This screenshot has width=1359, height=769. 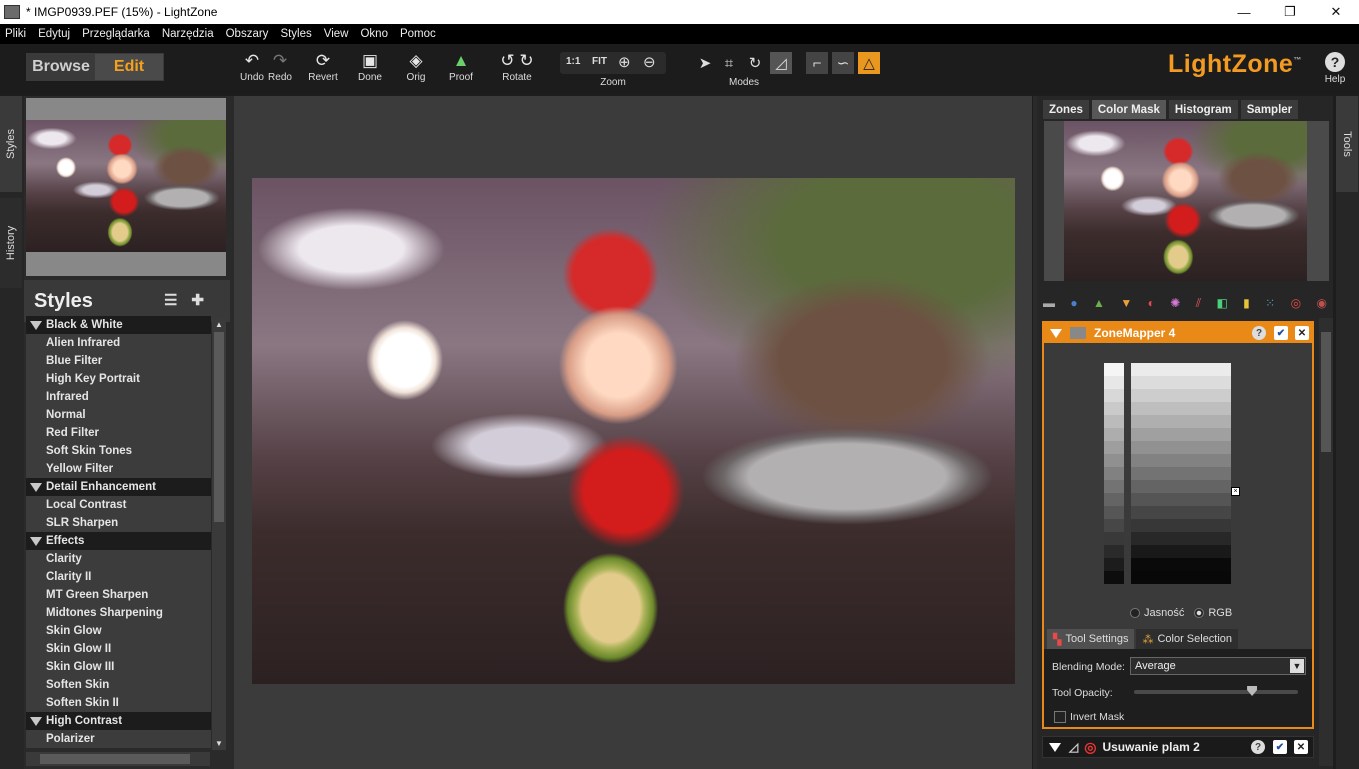 I want to click on style-item: MT Green Sharpen, so click(x=118, y=595).